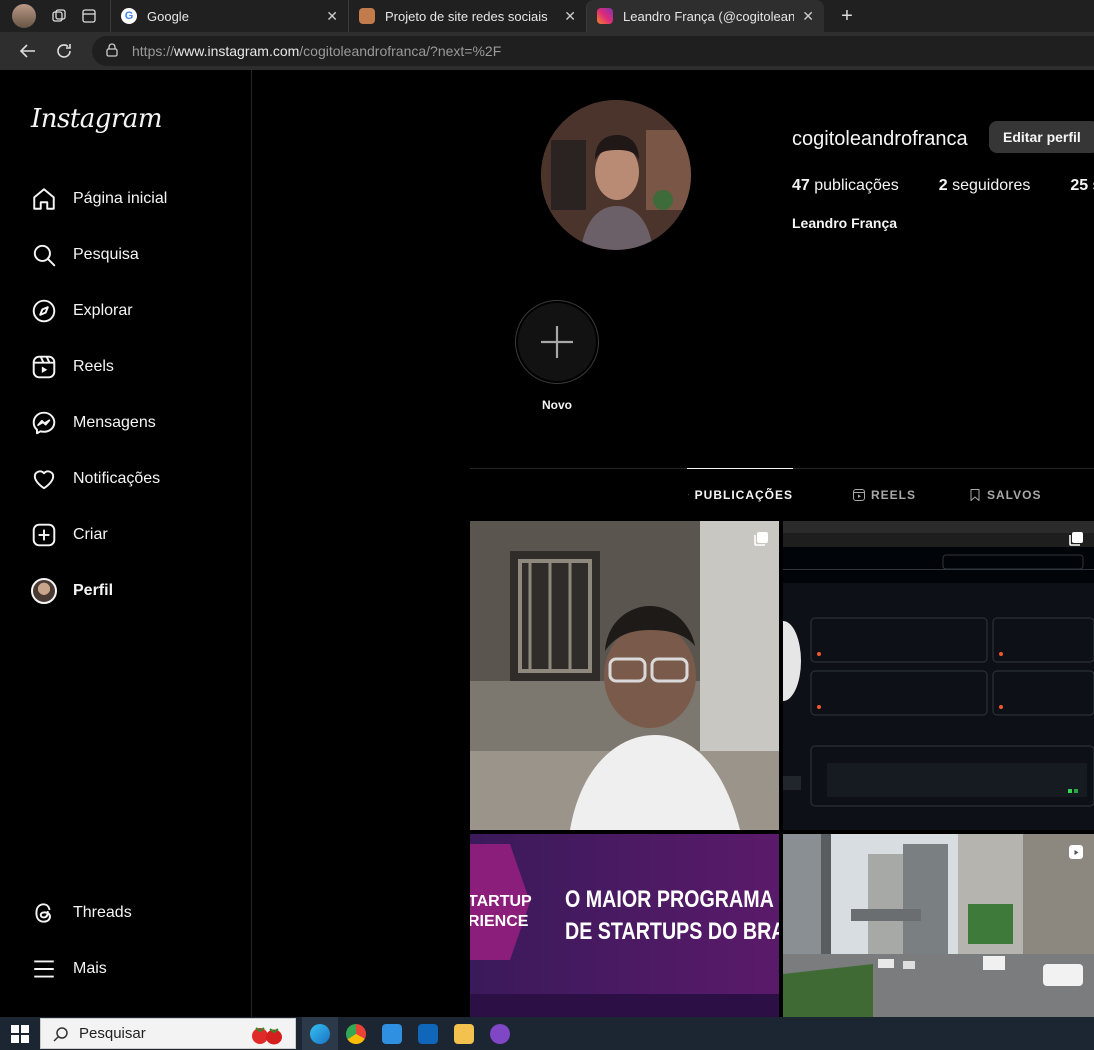  I want to click on post-selfie, so click(624, 675).